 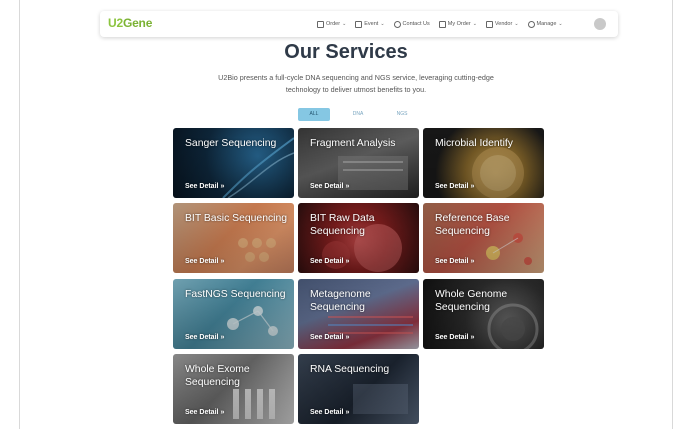 I want to click on user-avatar, so click(x=600, y=24).